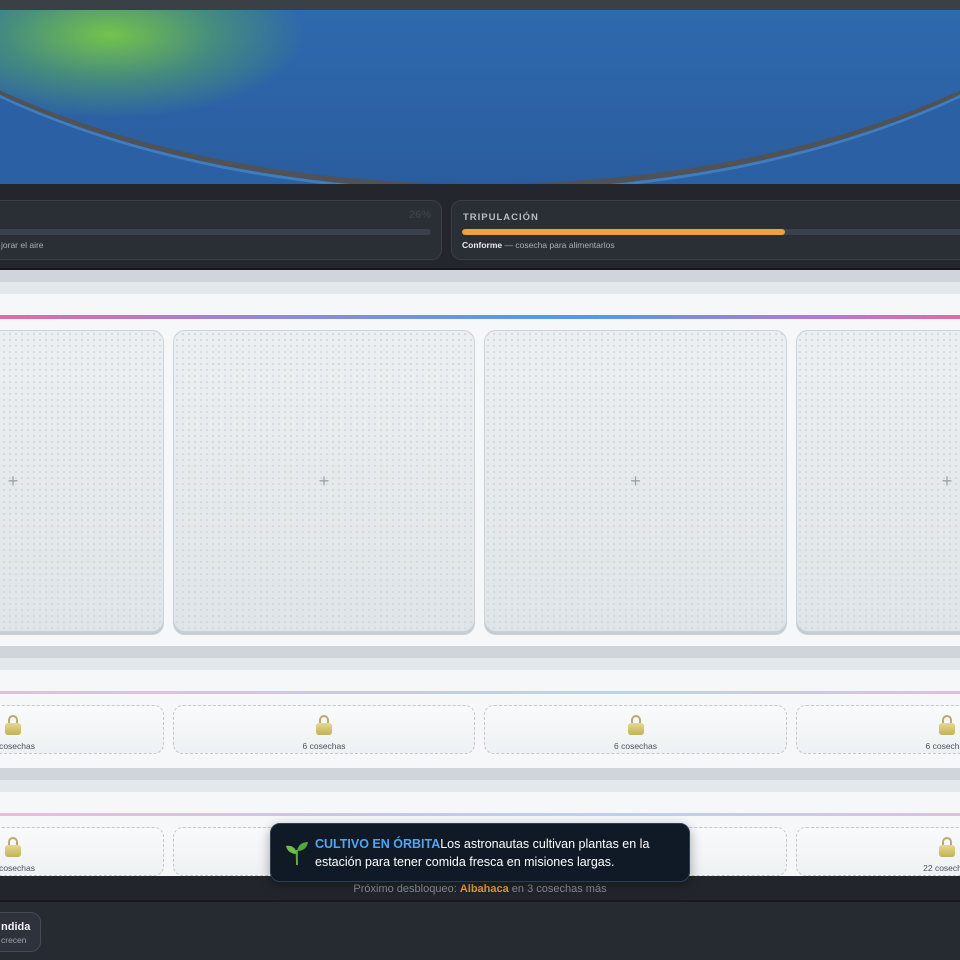 The image size is (960, 960). Describe the element at coordinates (297, 854) in the screenshot. I see `sprout-icon` at that location.